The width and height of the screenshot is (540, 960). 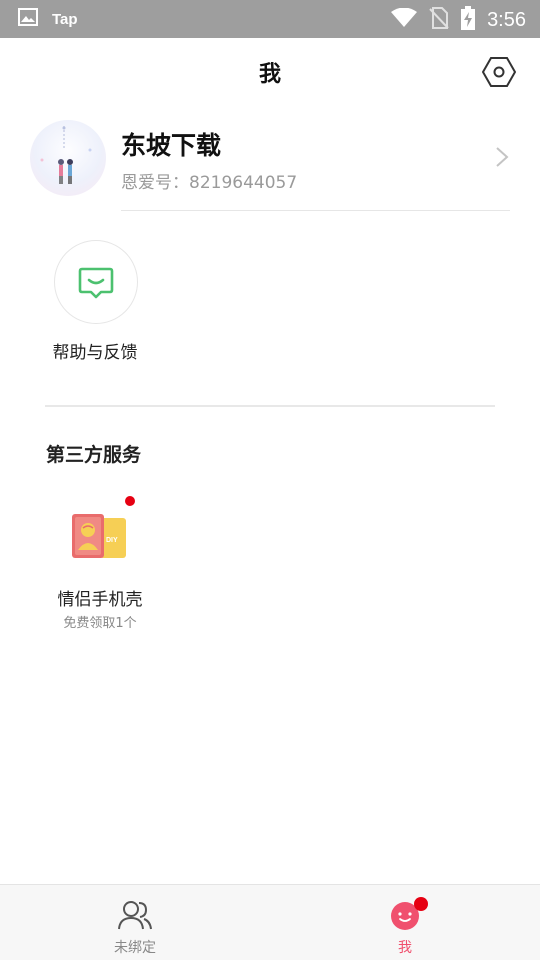 What do you see at coordinates (171, 145) in the screenshot?
I see `profile-name: 东坡下载` at bounding box center [171, 145].